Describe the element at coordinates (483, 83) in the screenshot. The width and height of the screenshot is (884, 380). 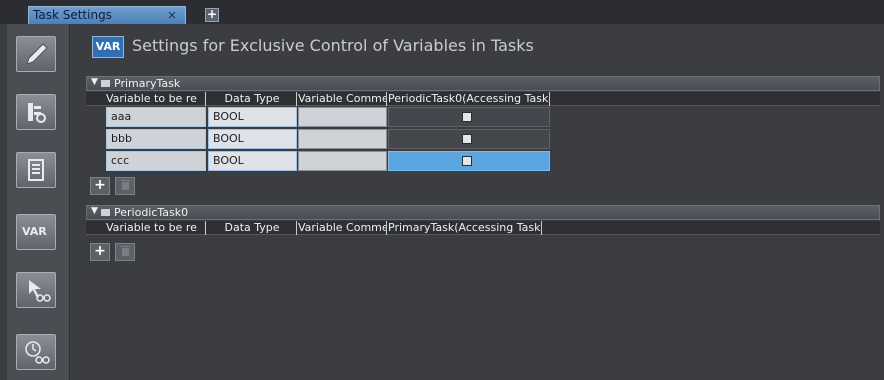
I see `section-header-primarytask: ▼ PrimaryTask` at that location.